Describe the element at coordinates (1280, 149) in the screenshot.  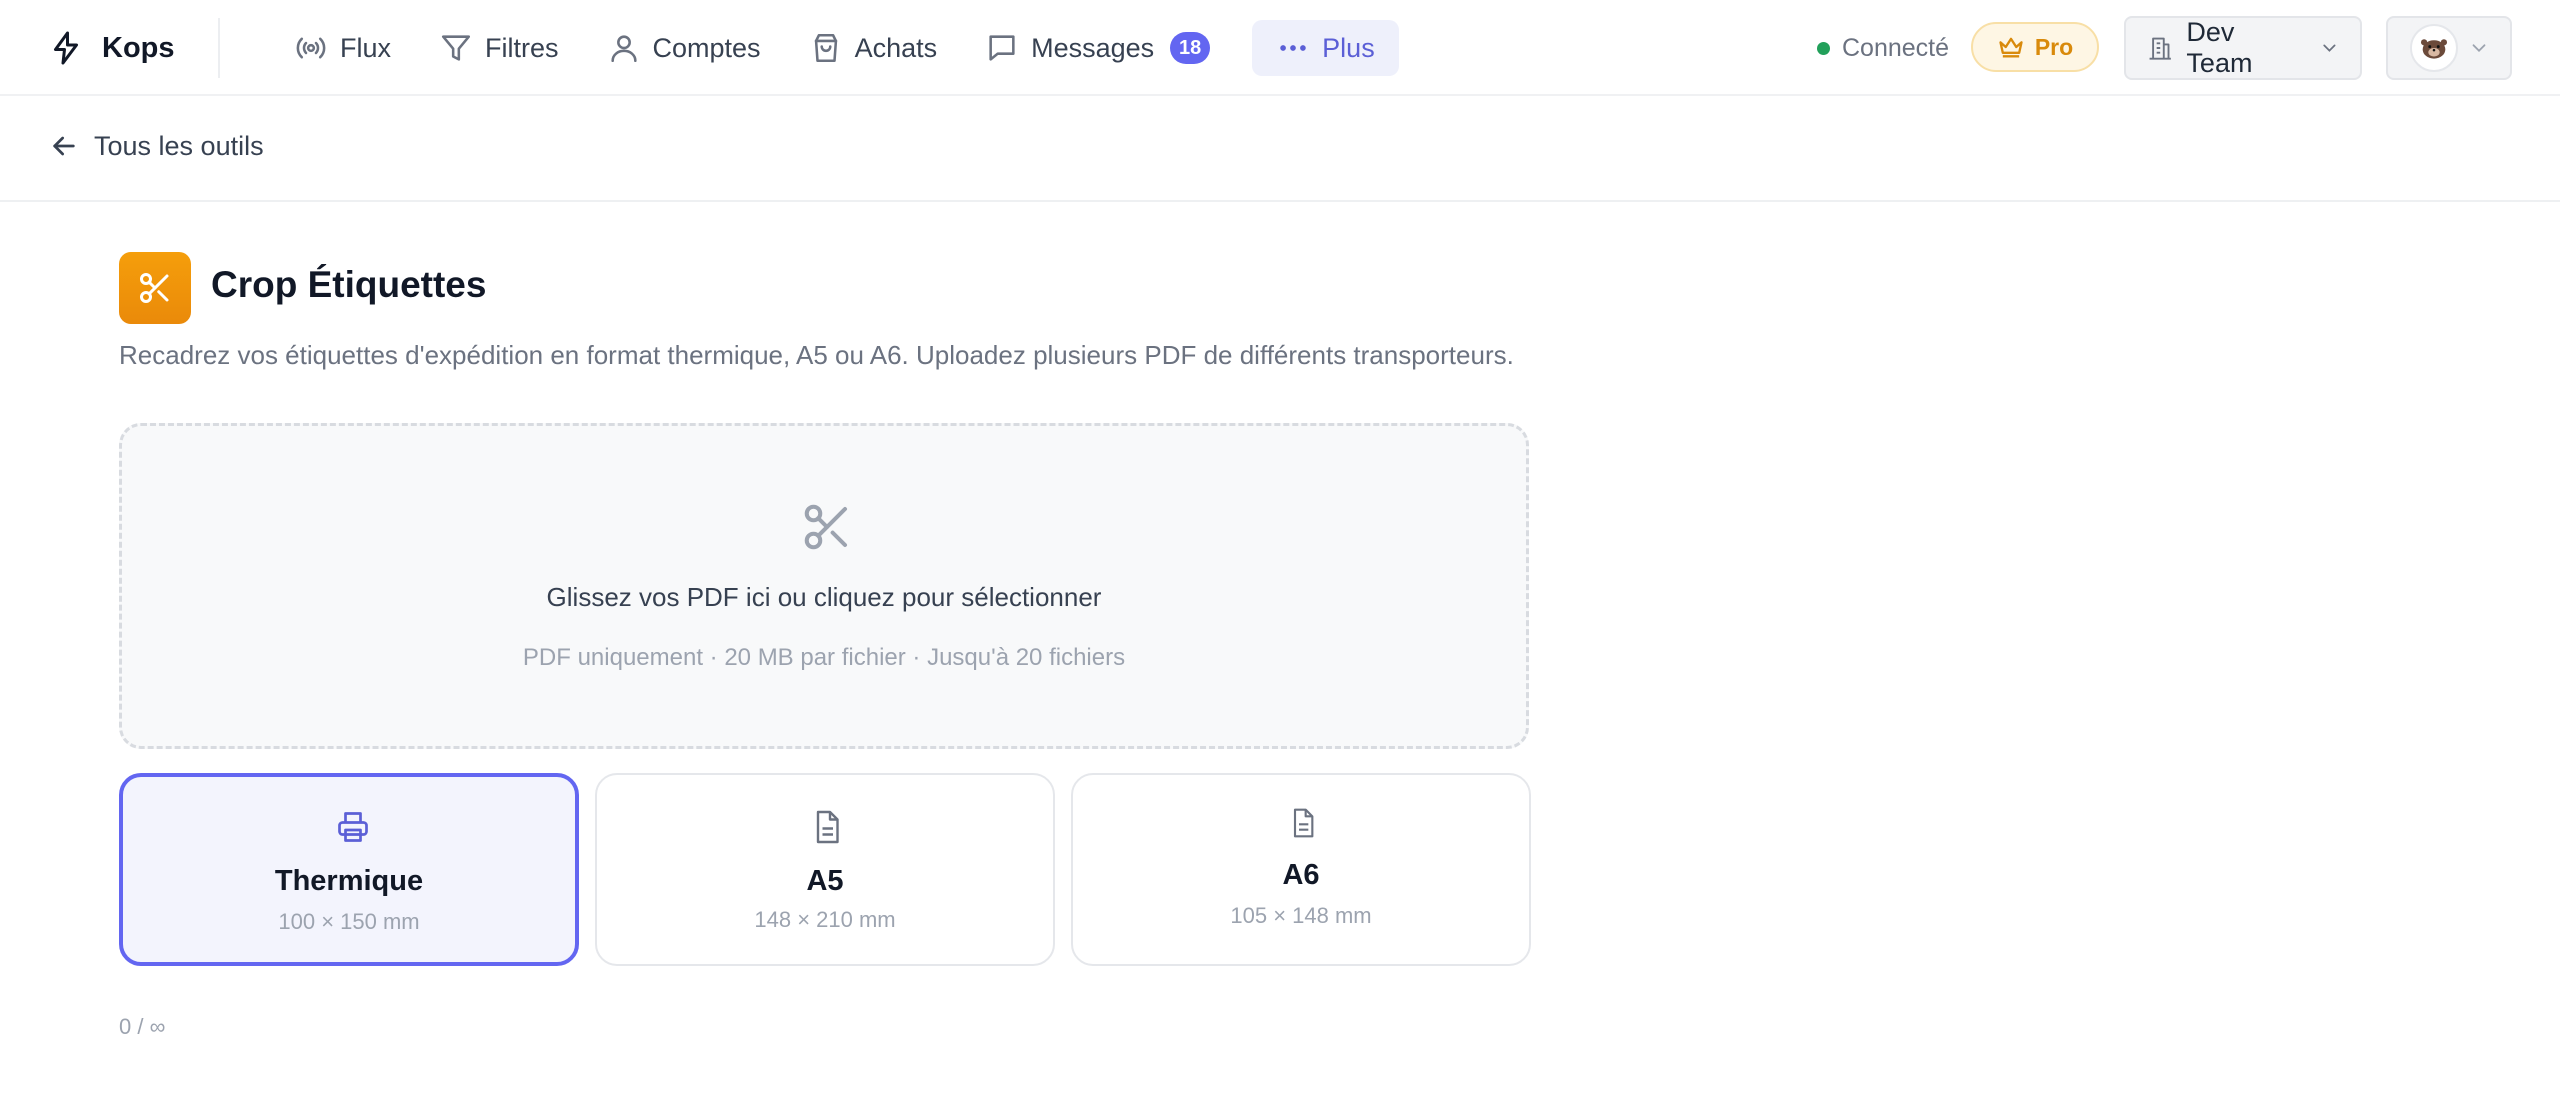
I see `sub-header: Tous les outils` at that location.